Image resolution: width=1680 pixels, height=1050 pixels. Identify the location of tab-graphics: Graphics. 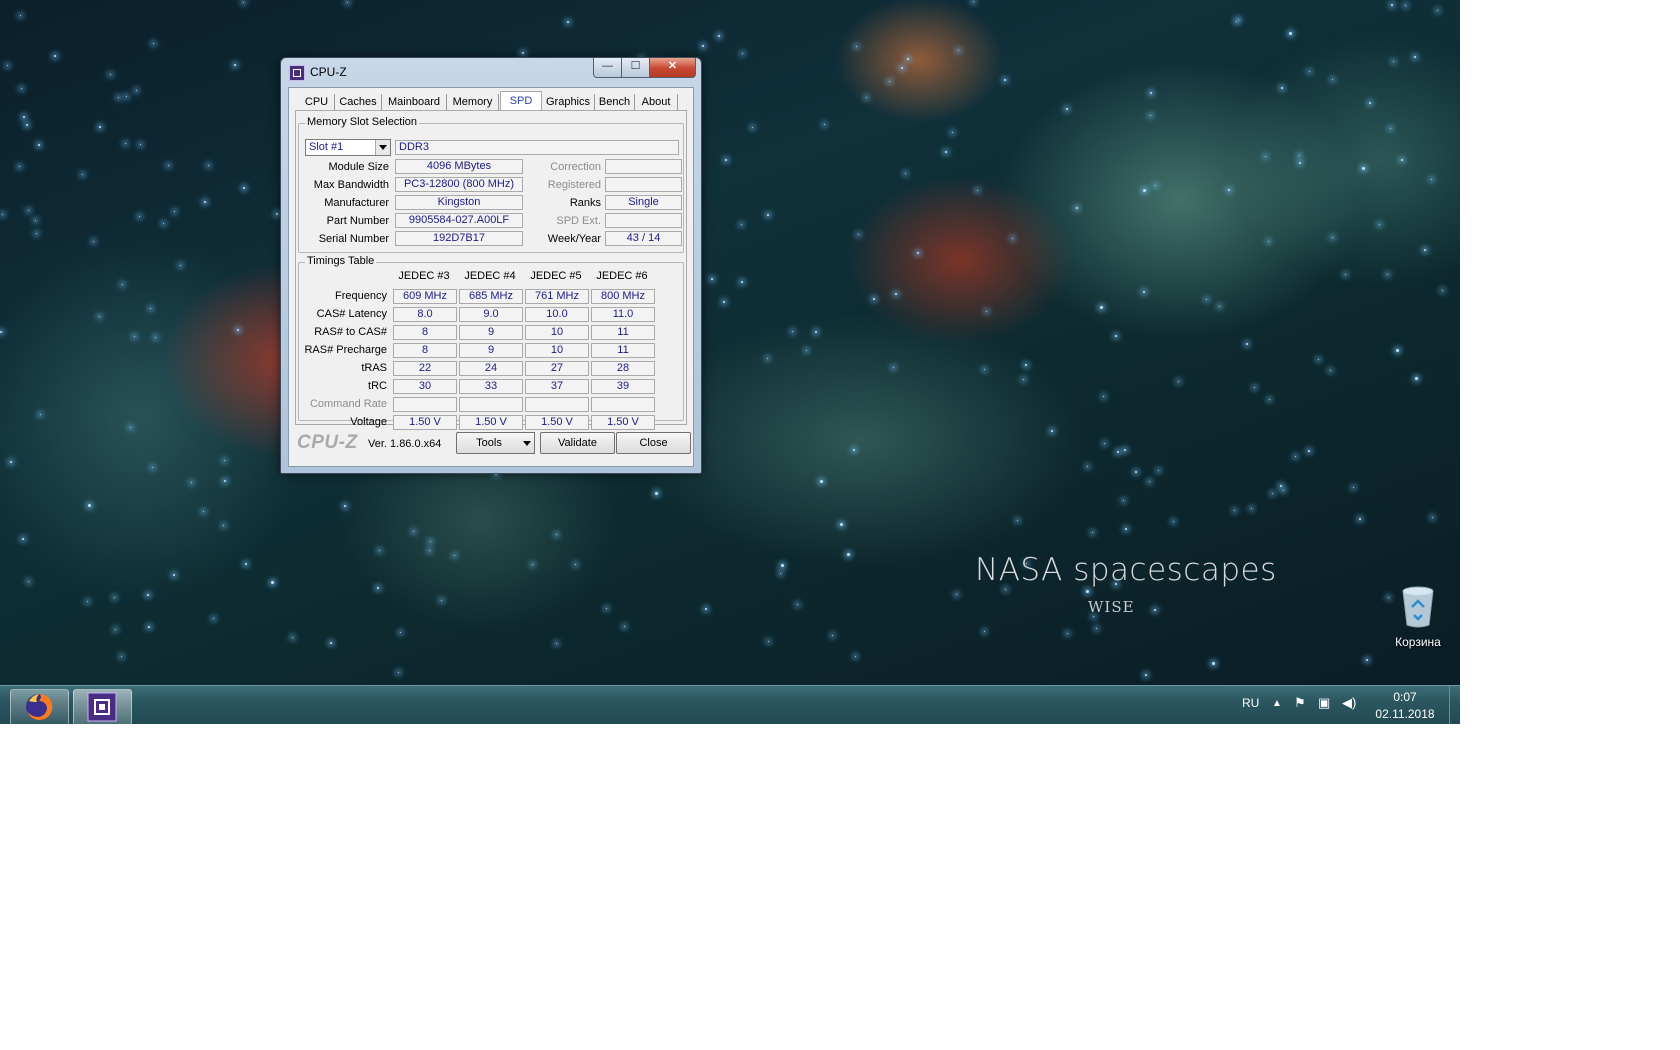
(568, 102).